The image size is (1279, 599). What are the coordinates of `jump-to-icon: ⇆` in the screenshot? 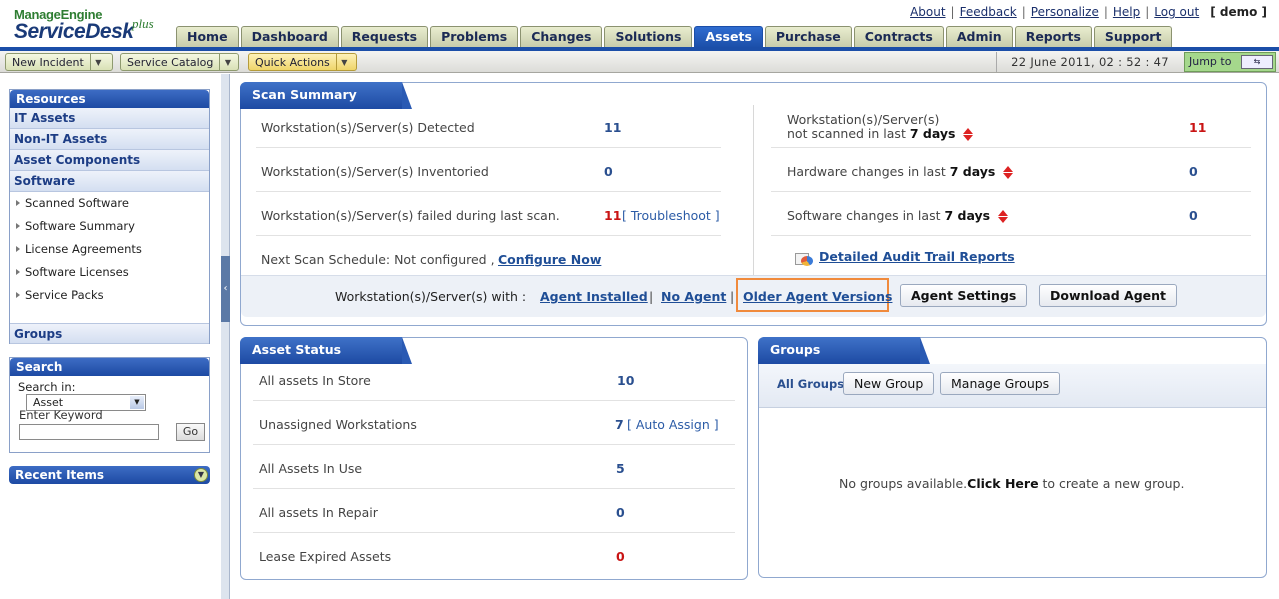 It's located at (1257, 62).